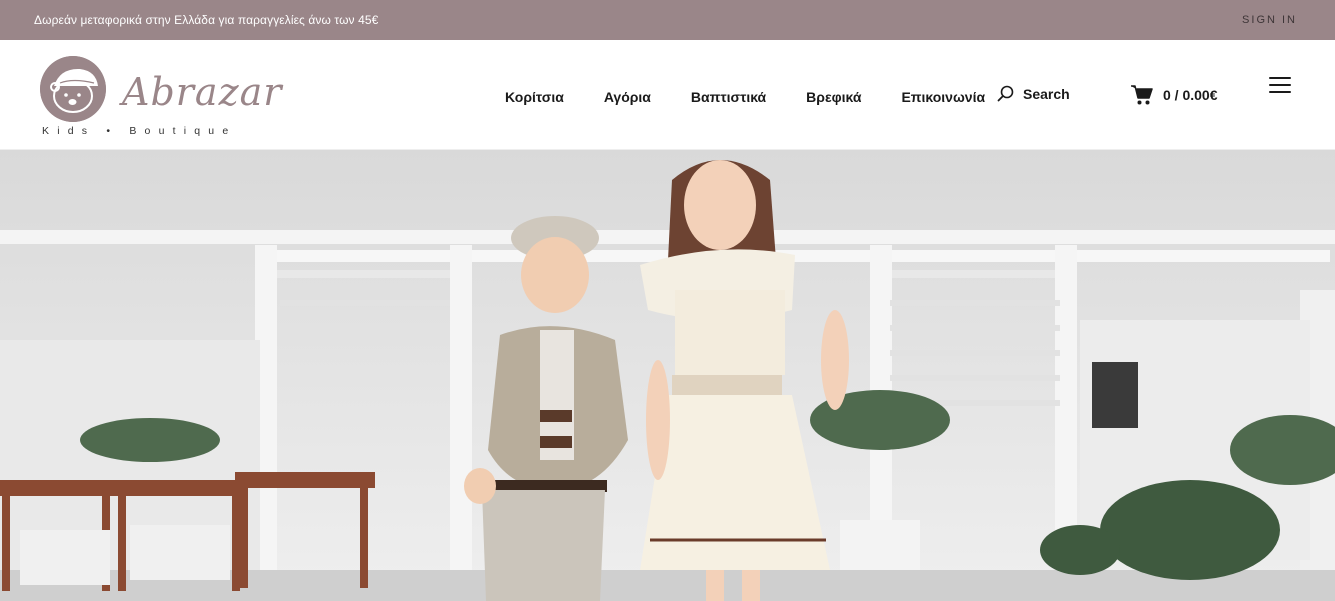  I want to click on cart-button: 0 / 0.00€, so click(1174, 95).